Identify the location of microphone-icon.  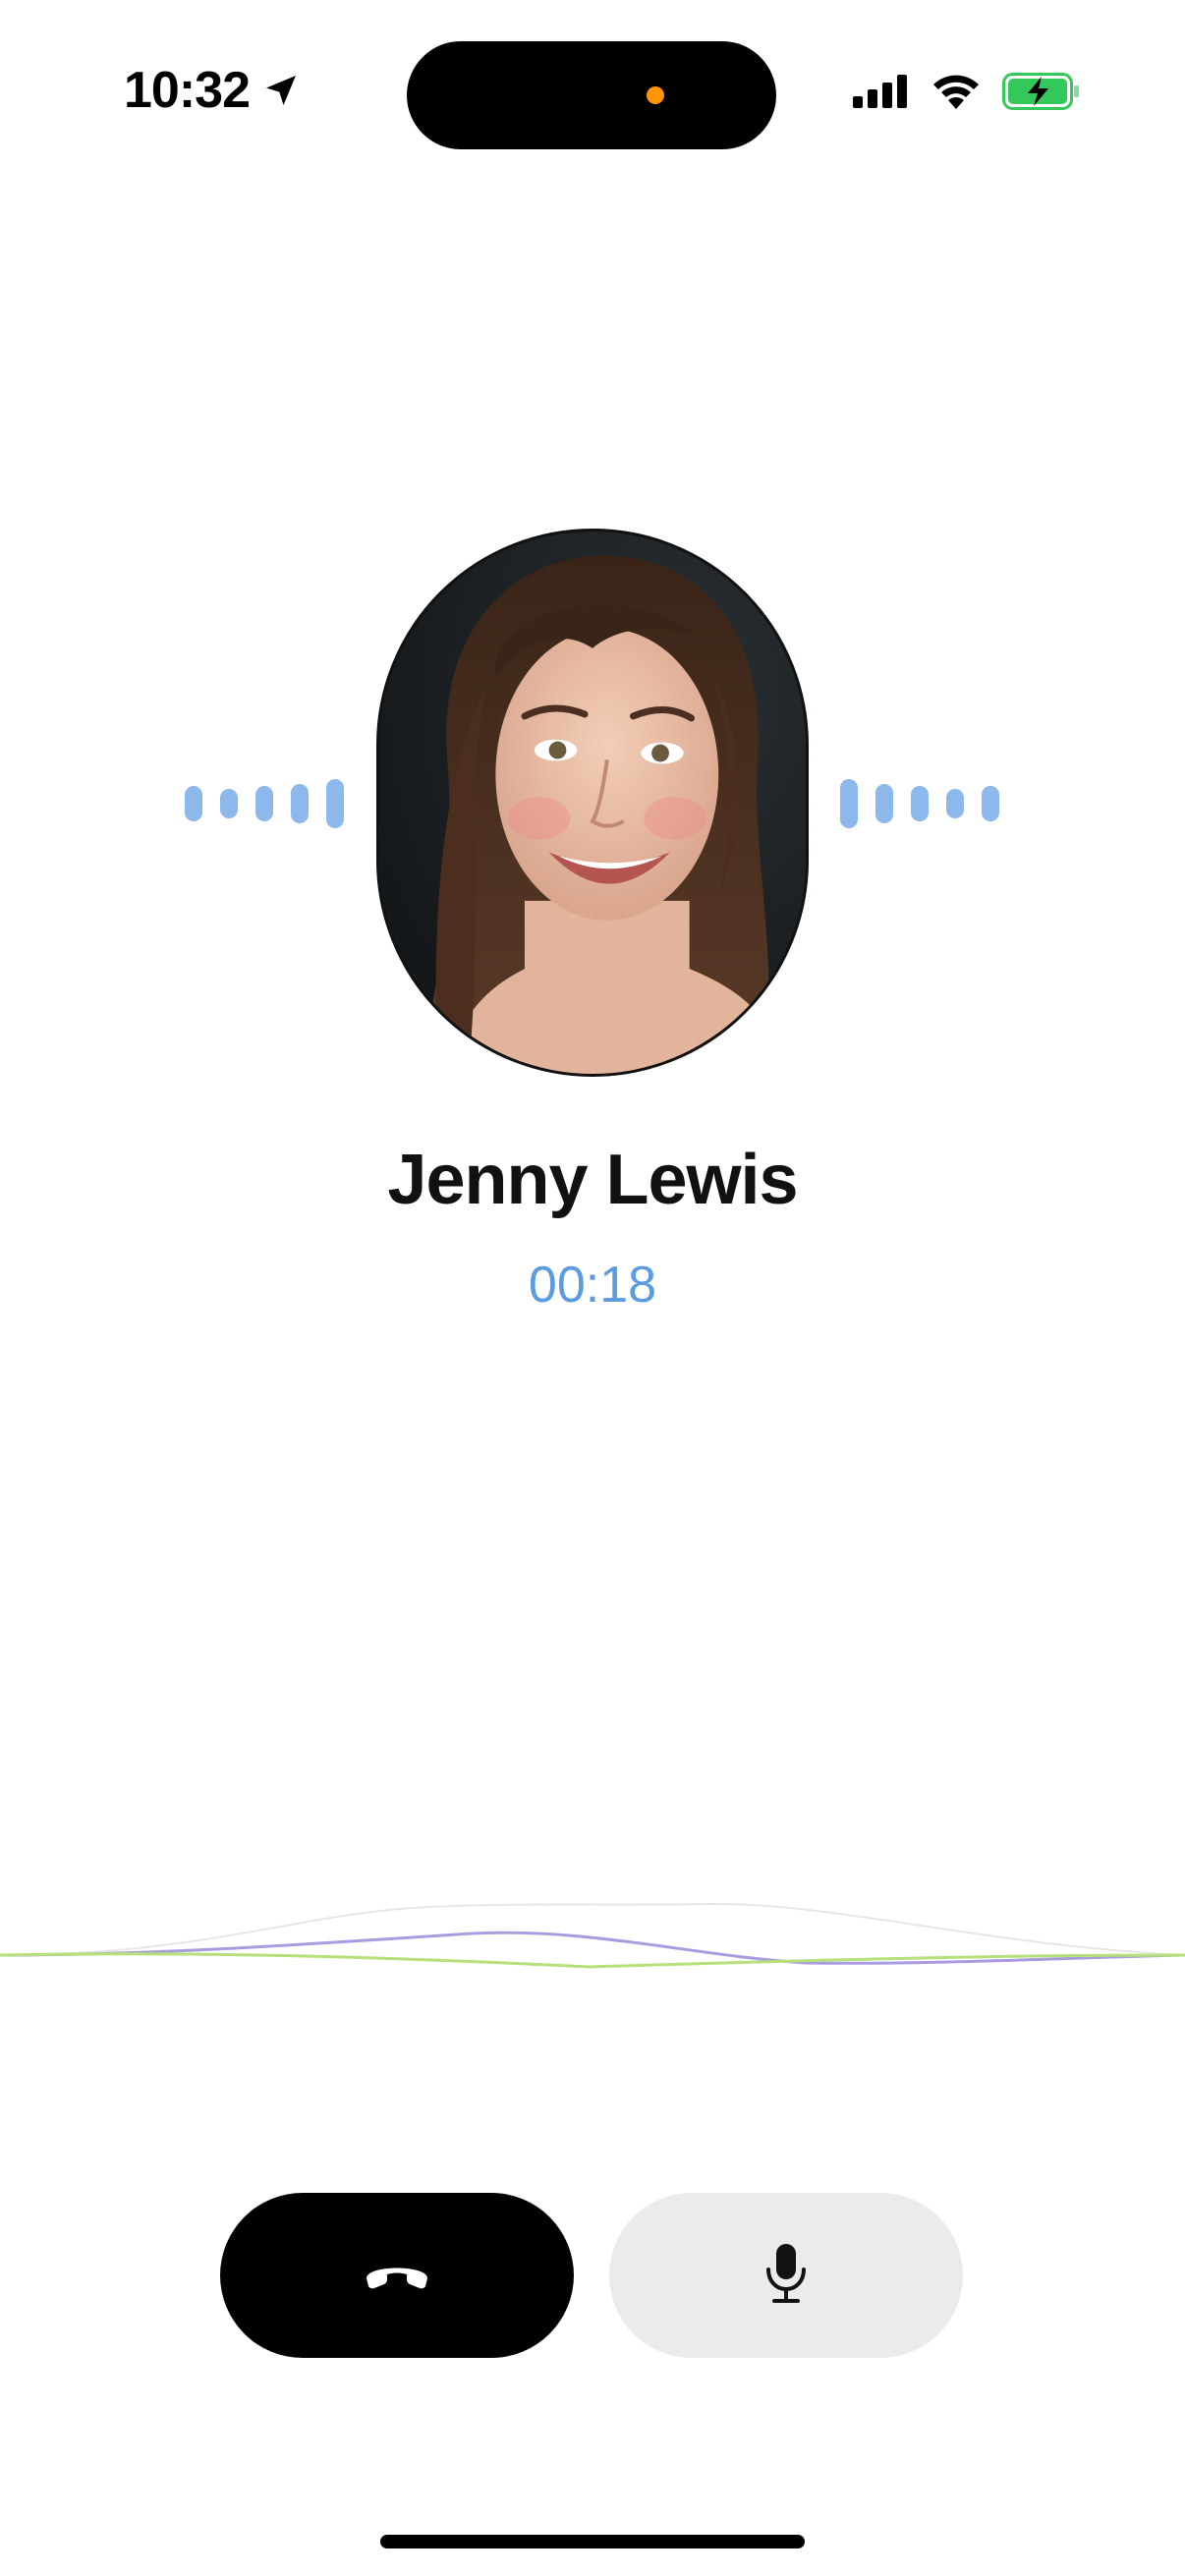
(786, 2276).